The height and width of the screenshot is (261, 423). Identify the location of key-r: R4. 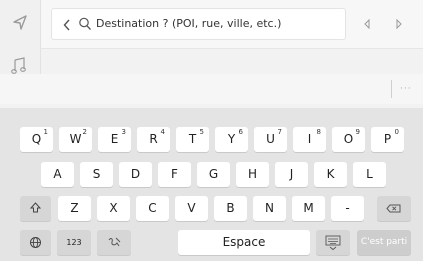
(153, 139).